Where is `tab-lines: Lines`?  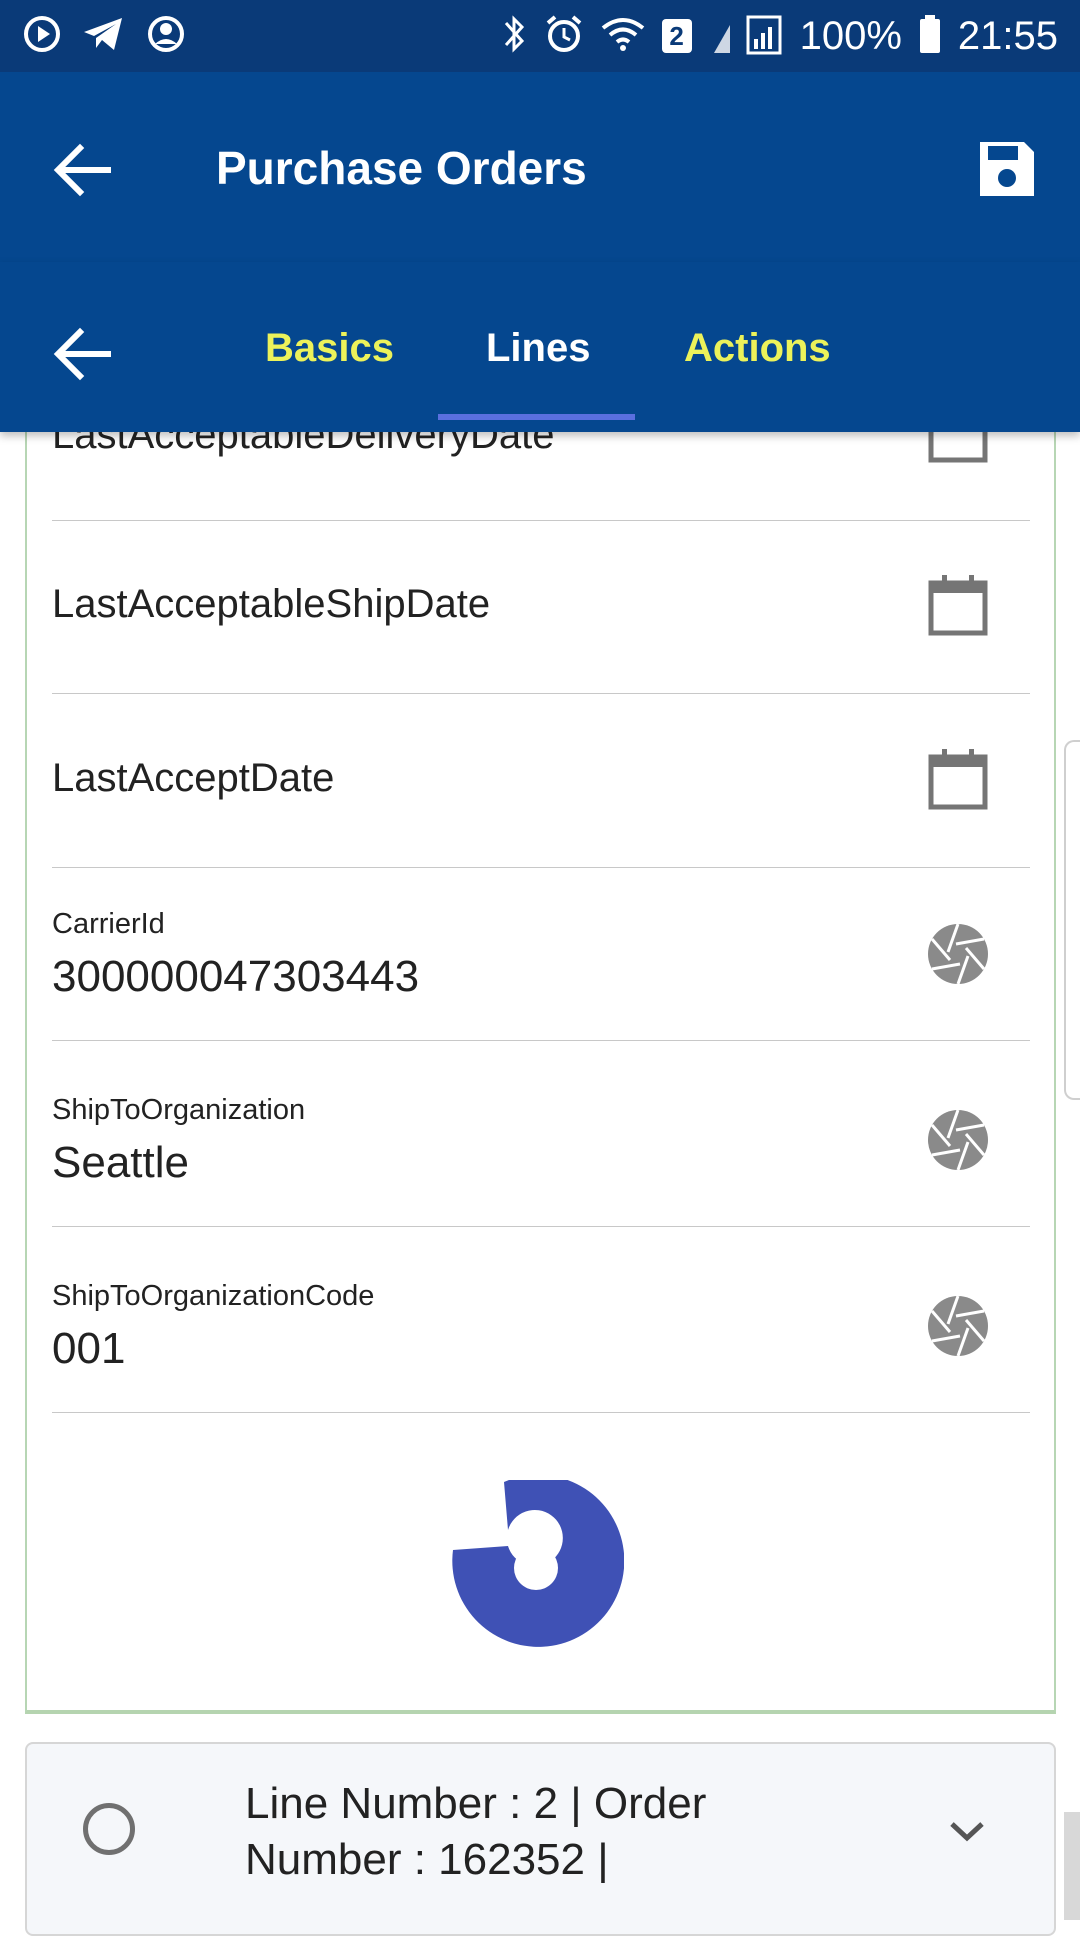
tab-lines: Lines is located at coordinates (538, 348).